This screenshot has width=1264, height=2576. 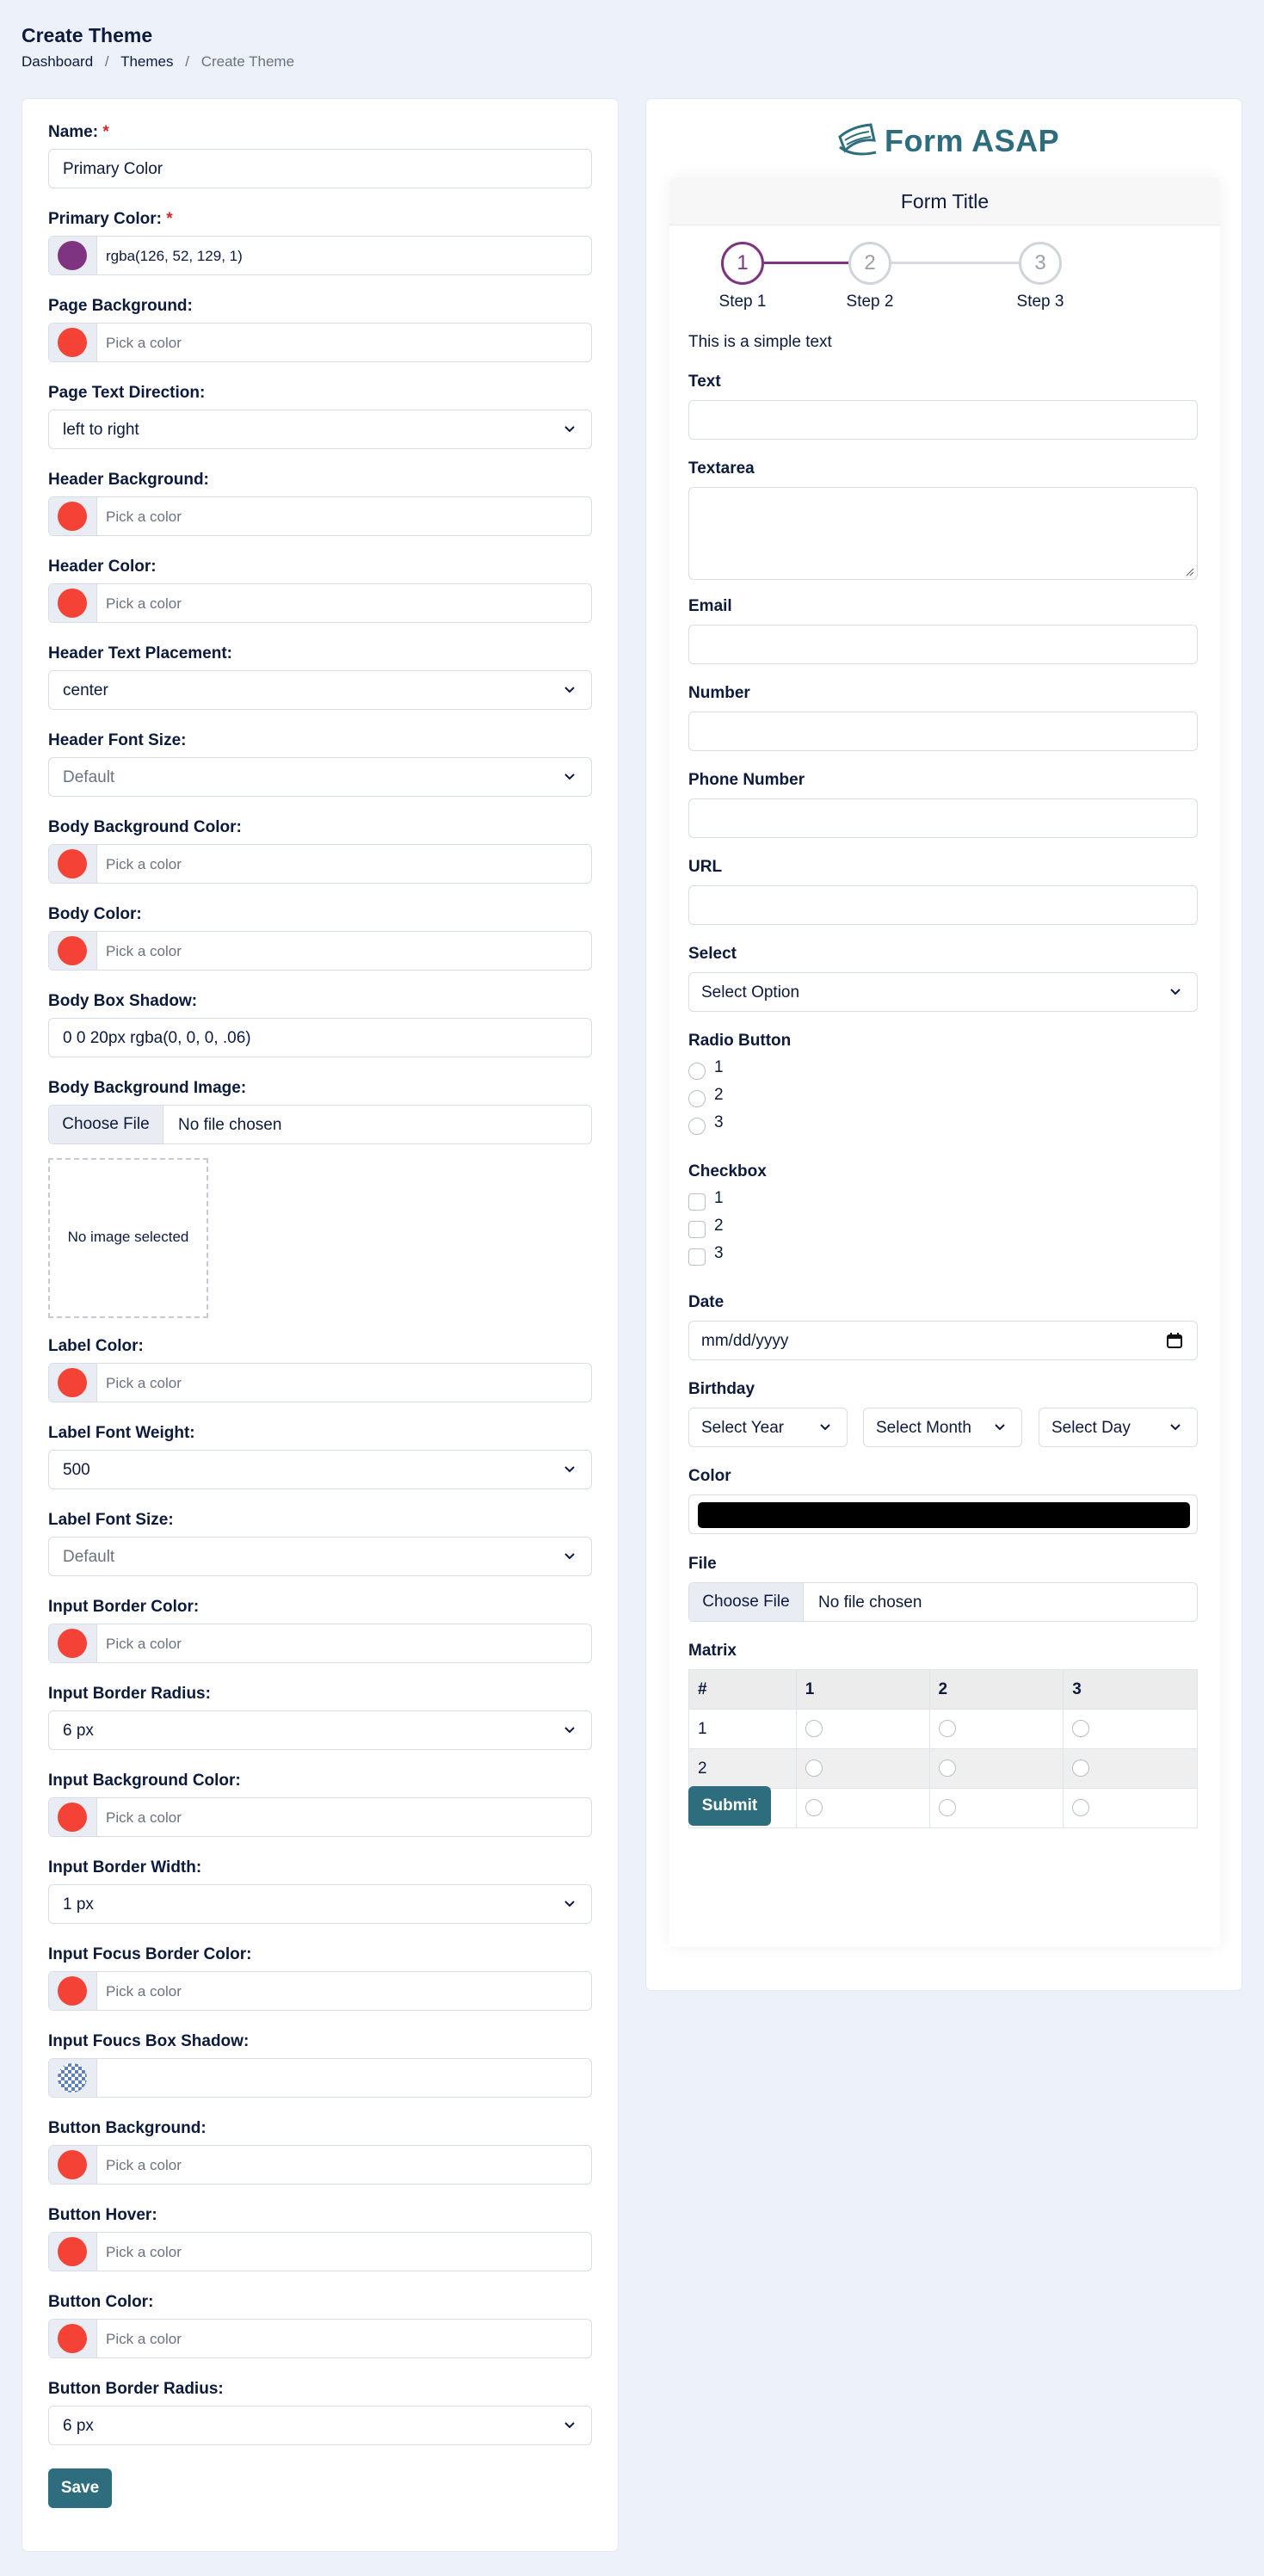 I want to click on breadcrumb-dashboard-link: Dashboard, so click(x=58, y=62).